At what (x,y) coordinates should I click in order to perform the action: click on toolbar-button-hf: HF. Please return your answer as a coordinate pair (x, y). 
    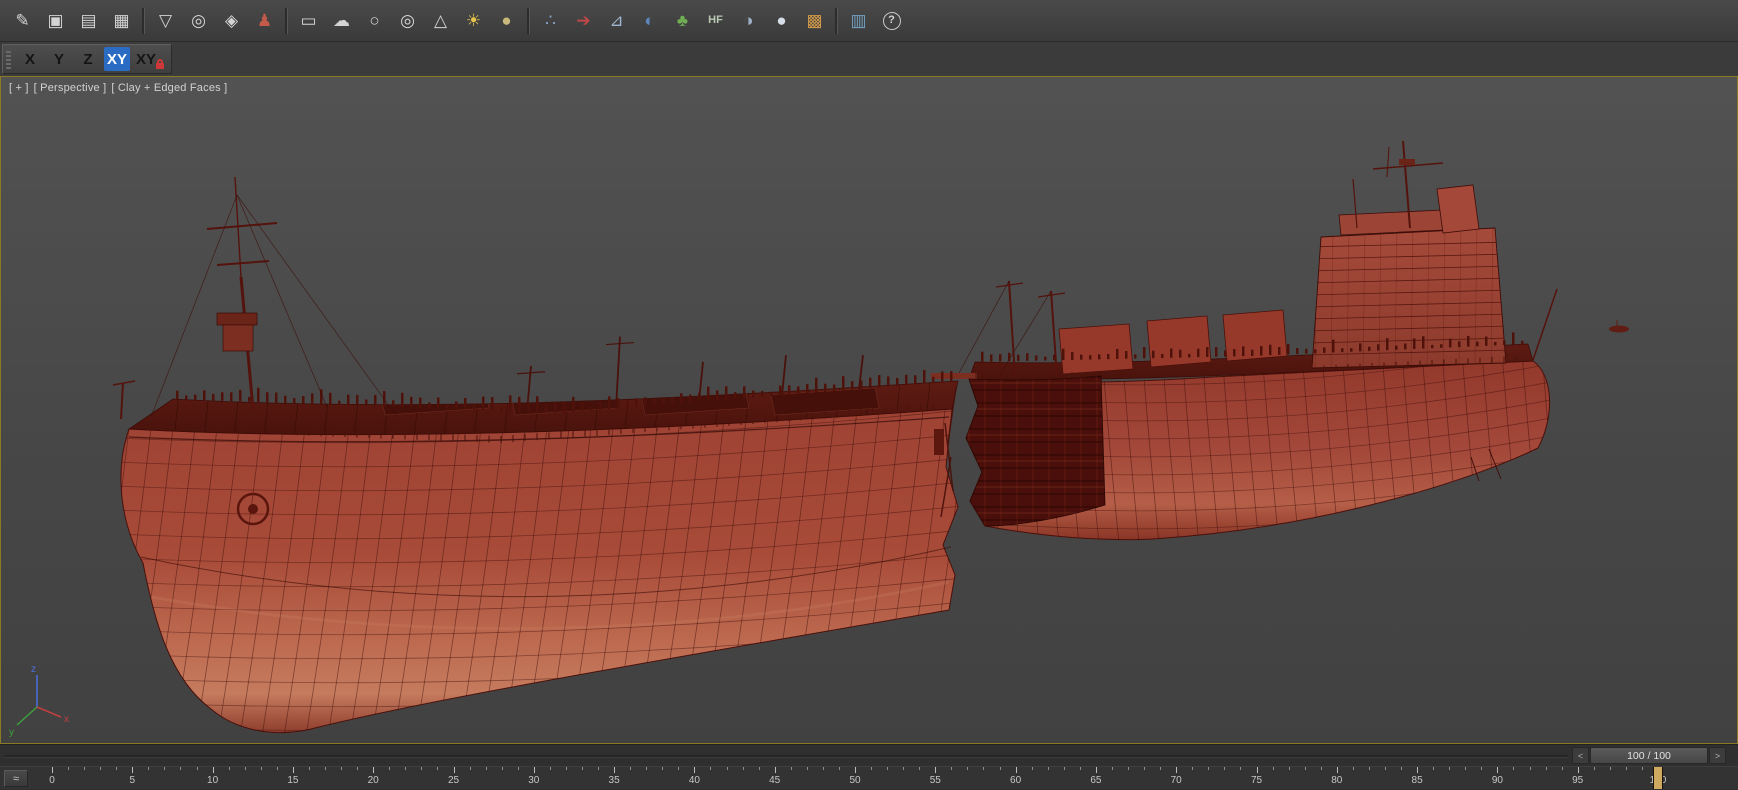
    Looking at the image, I should click on (715, 21).